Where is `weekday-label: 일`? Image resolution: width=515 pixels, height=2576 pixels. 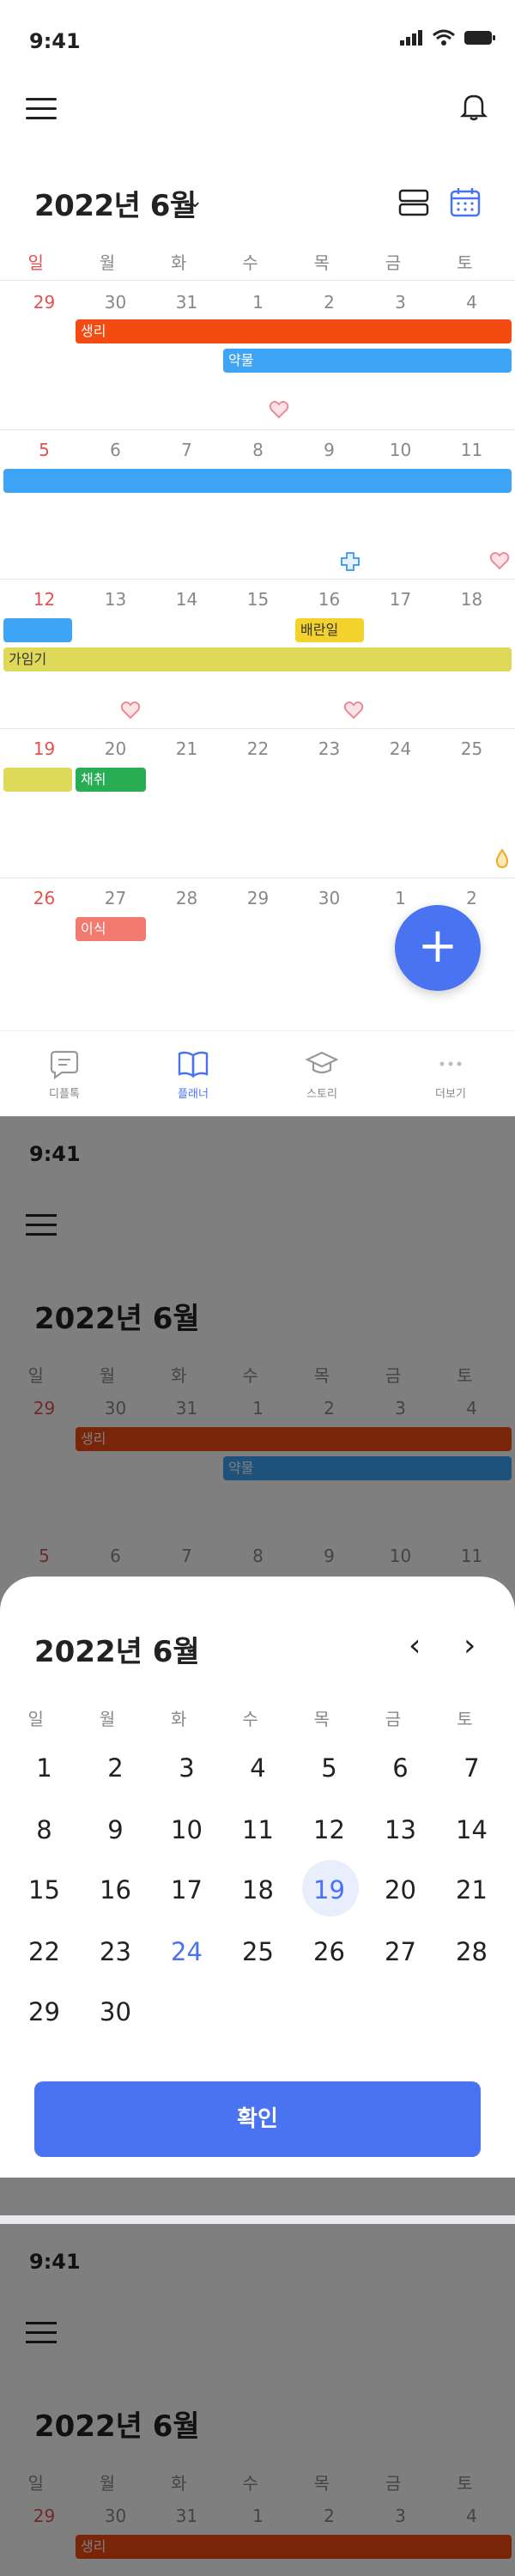 weekday-label: 일 is located at coordinates (35, 261).